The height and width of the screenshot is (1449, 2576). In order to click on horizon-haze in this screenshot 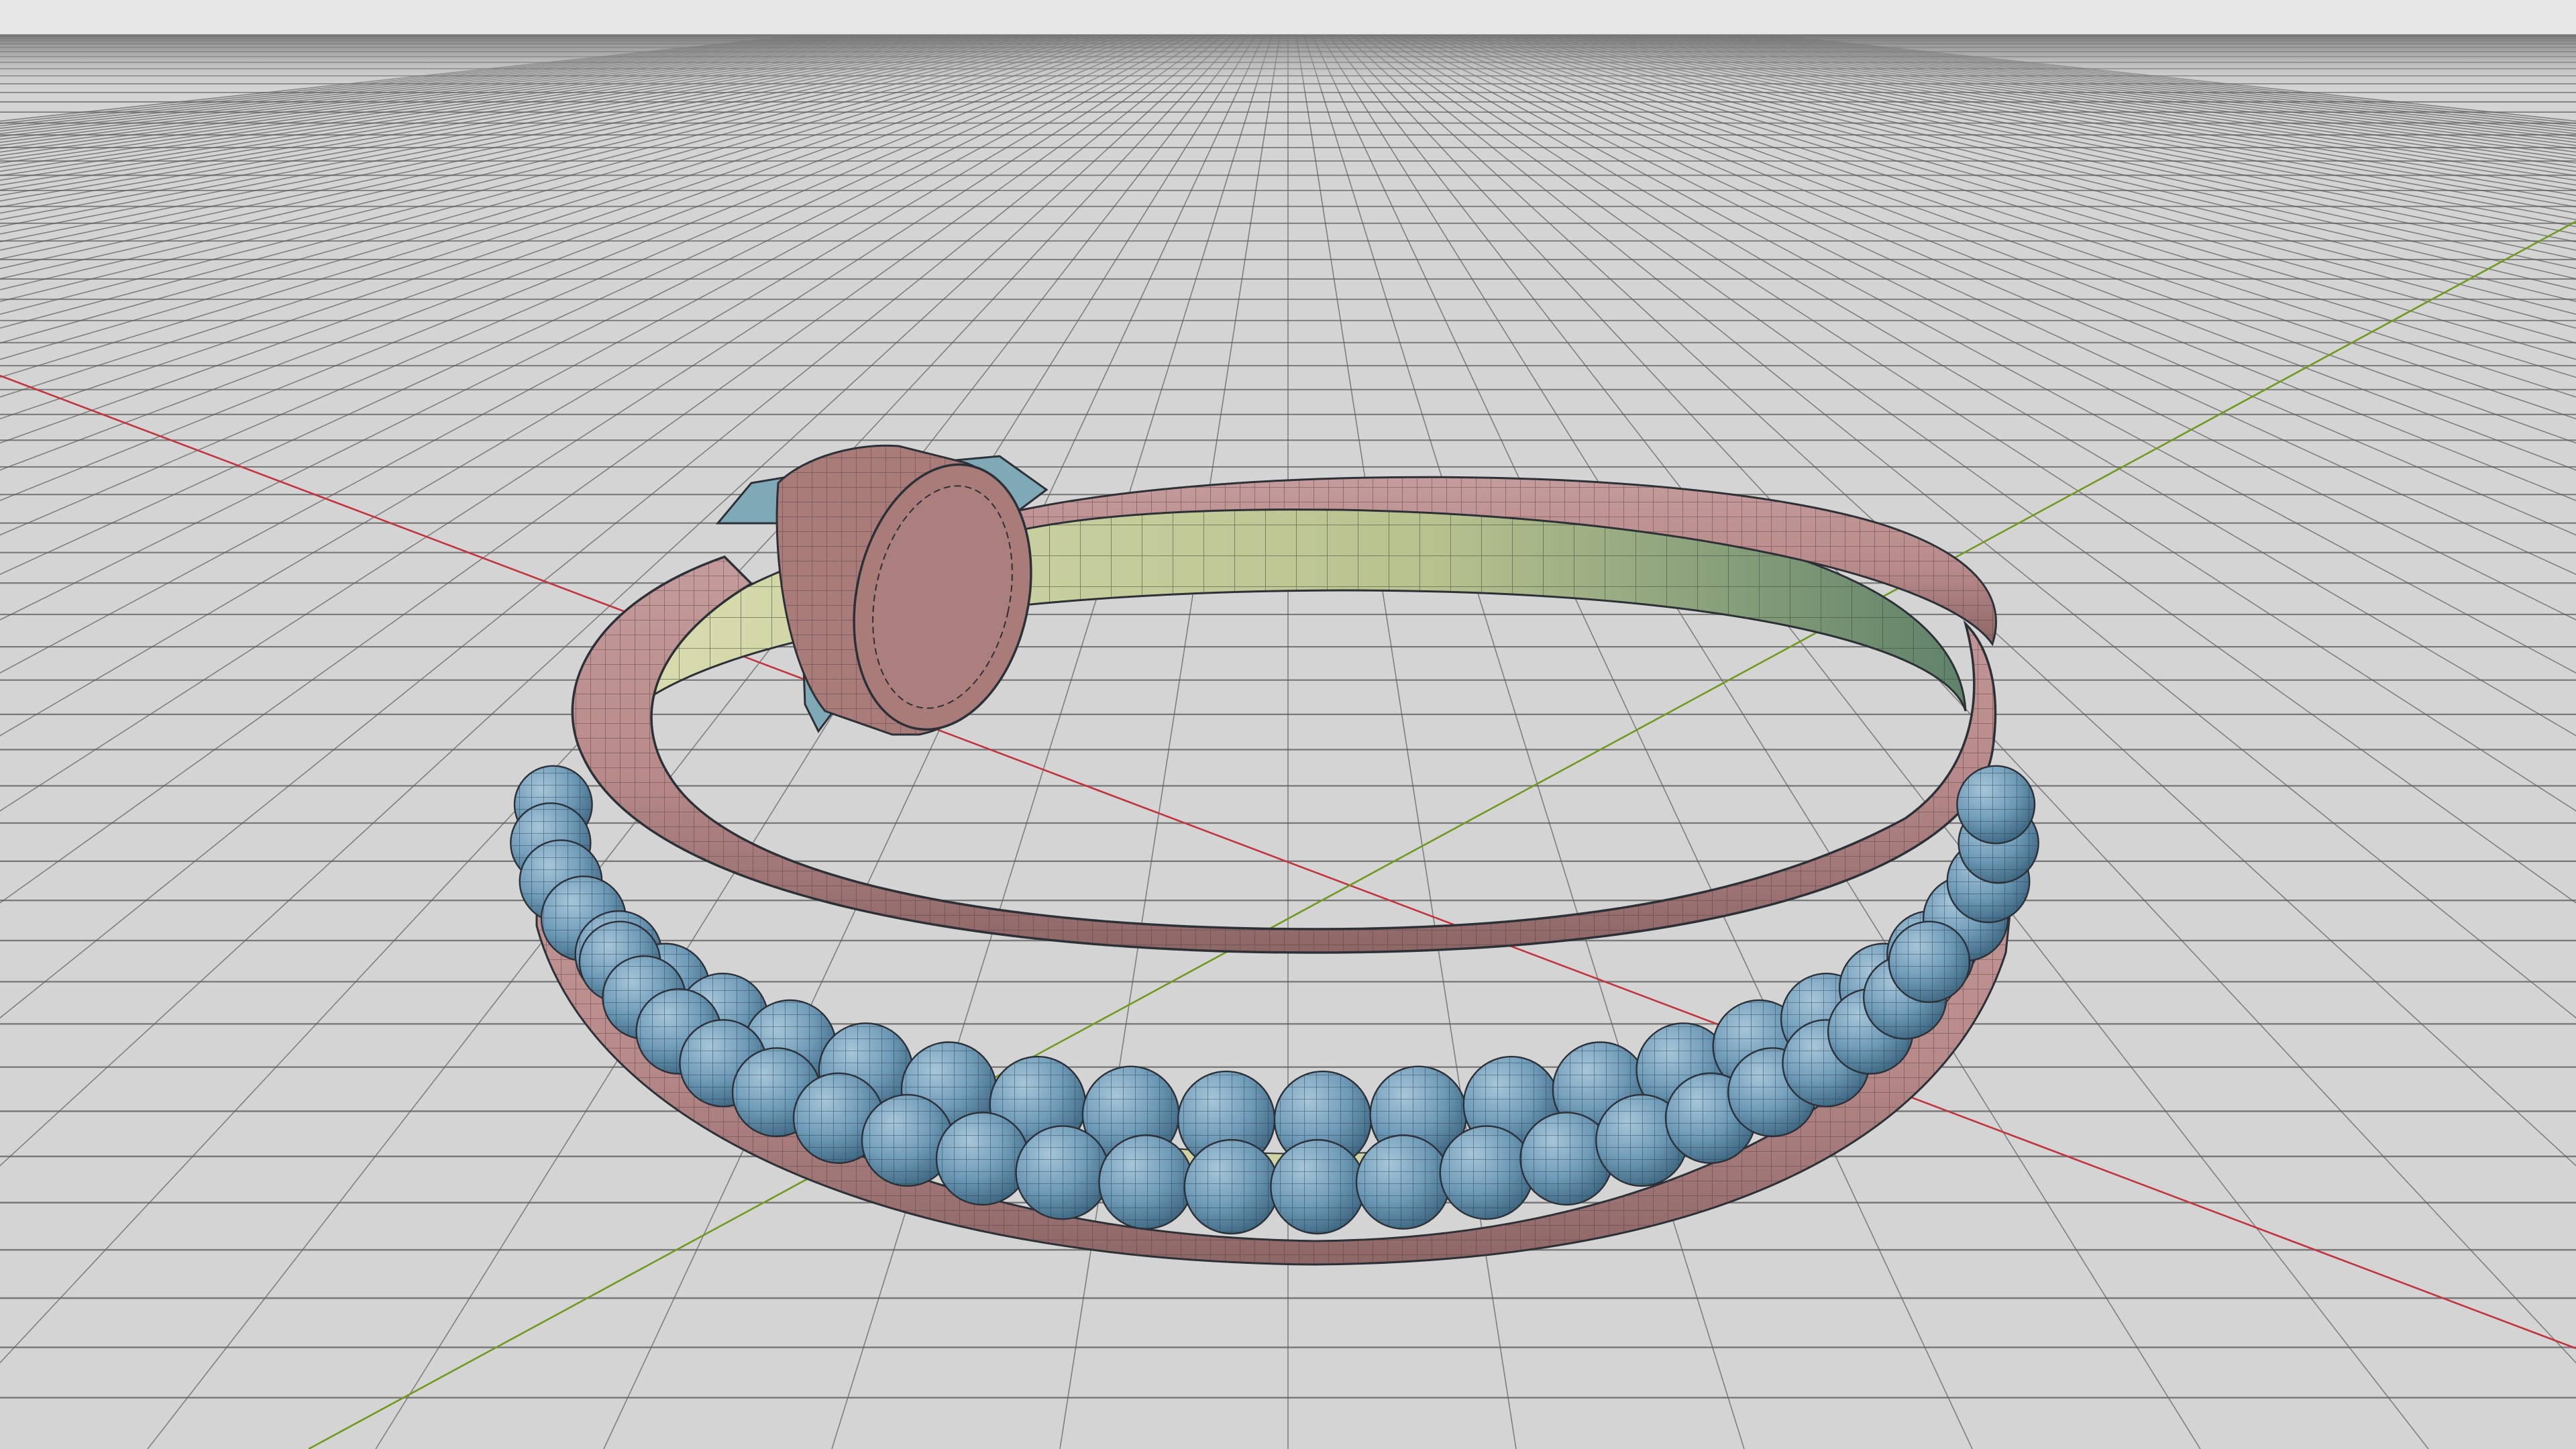, I will do `click(1288, 65)`.